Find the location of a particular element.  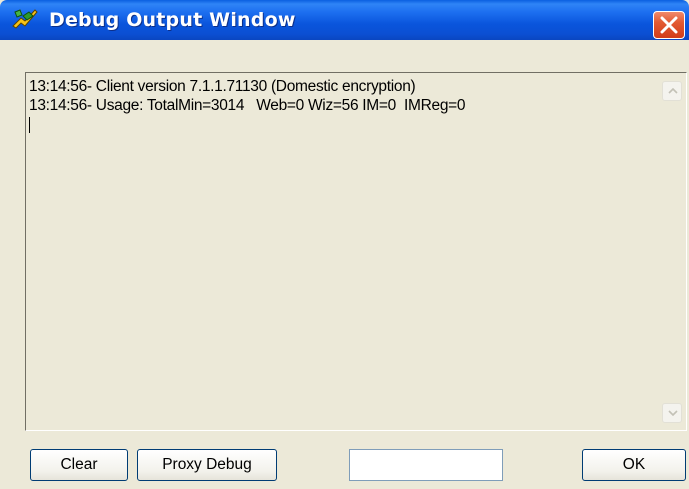

ok-button: OK is located at coordinates (634, 465).